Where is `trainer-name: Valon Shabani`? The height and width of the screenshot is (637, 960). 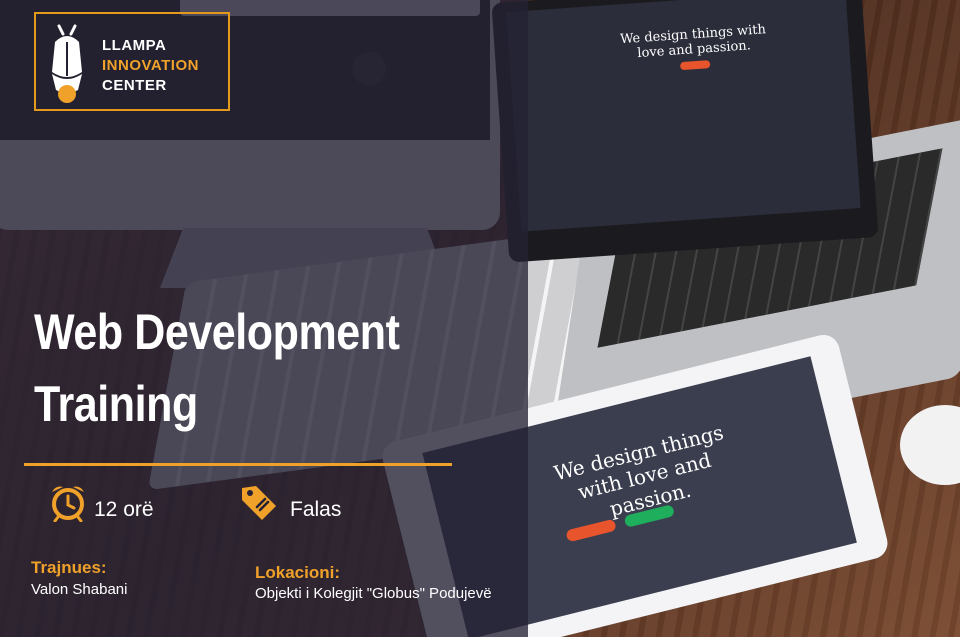 trainer-name: Valon Shabani is located at coordinates (79, 589).